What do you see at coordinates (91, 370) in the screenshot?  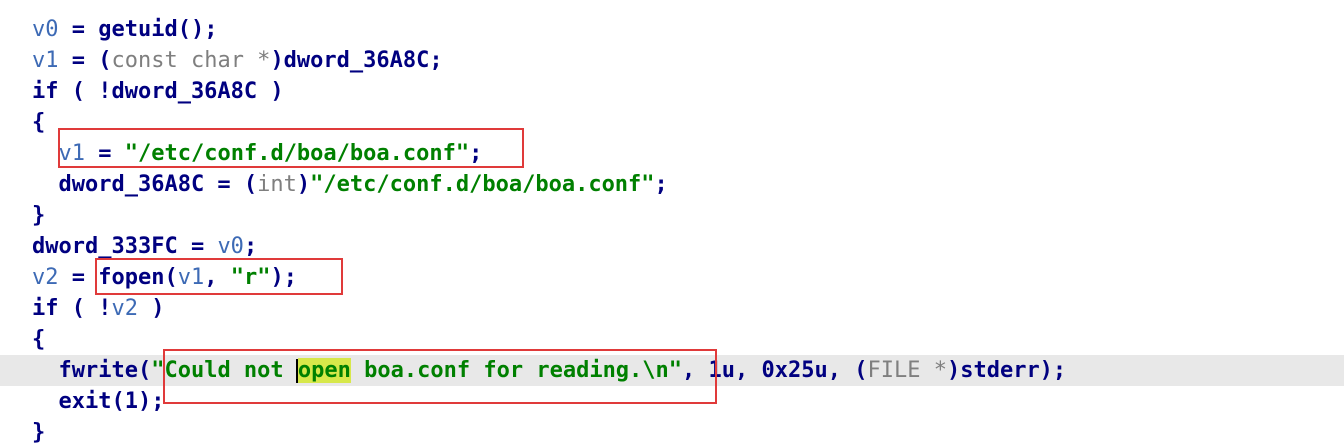 I see `function-fwrite: fwrite(` at bounding box center [91, 370].